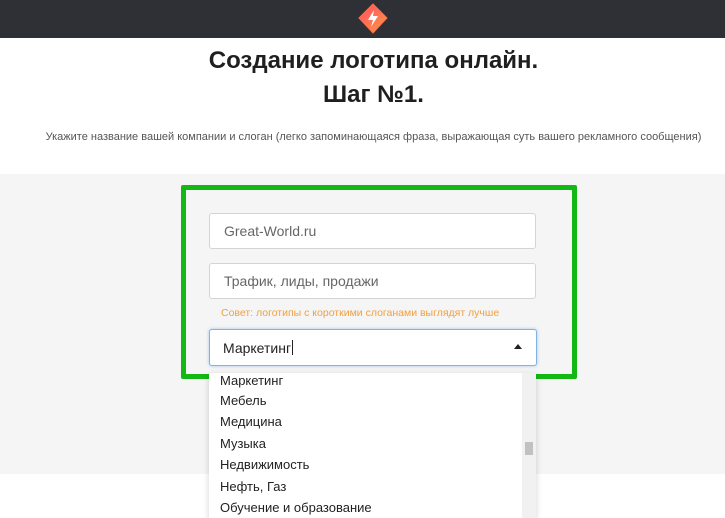  I want to click on dropdown-scrollbar, so click(529, 445).